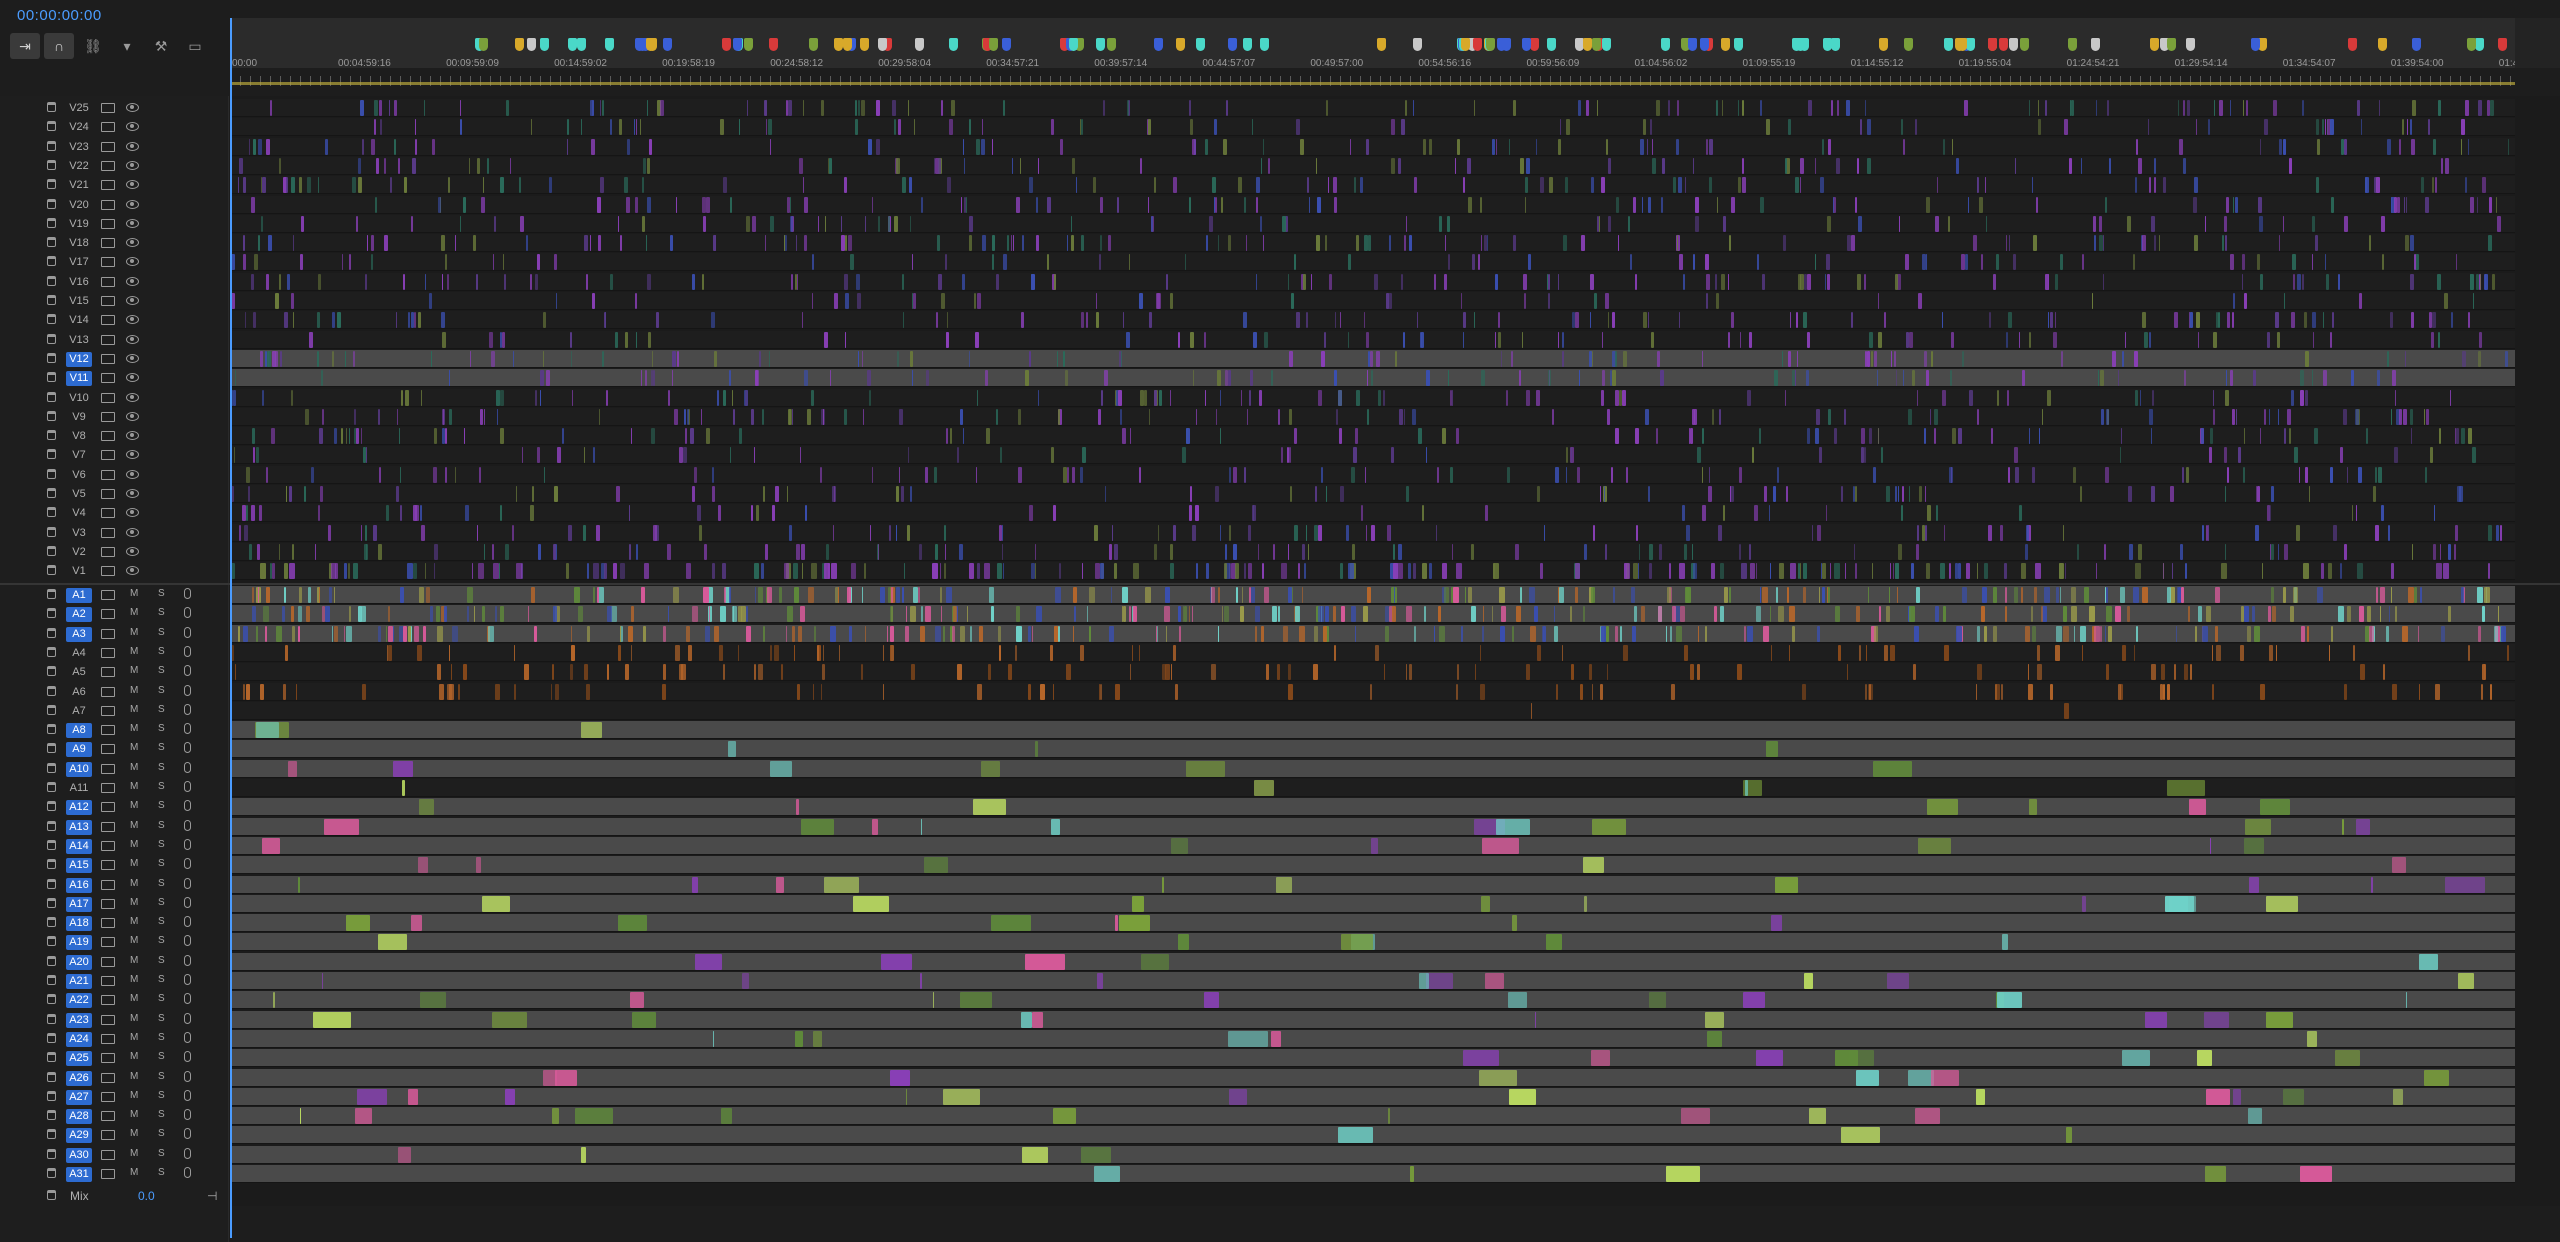 This screenshot has height=1242, width=2560. I want to click on sync-lock-icon, so click(108, 1174).